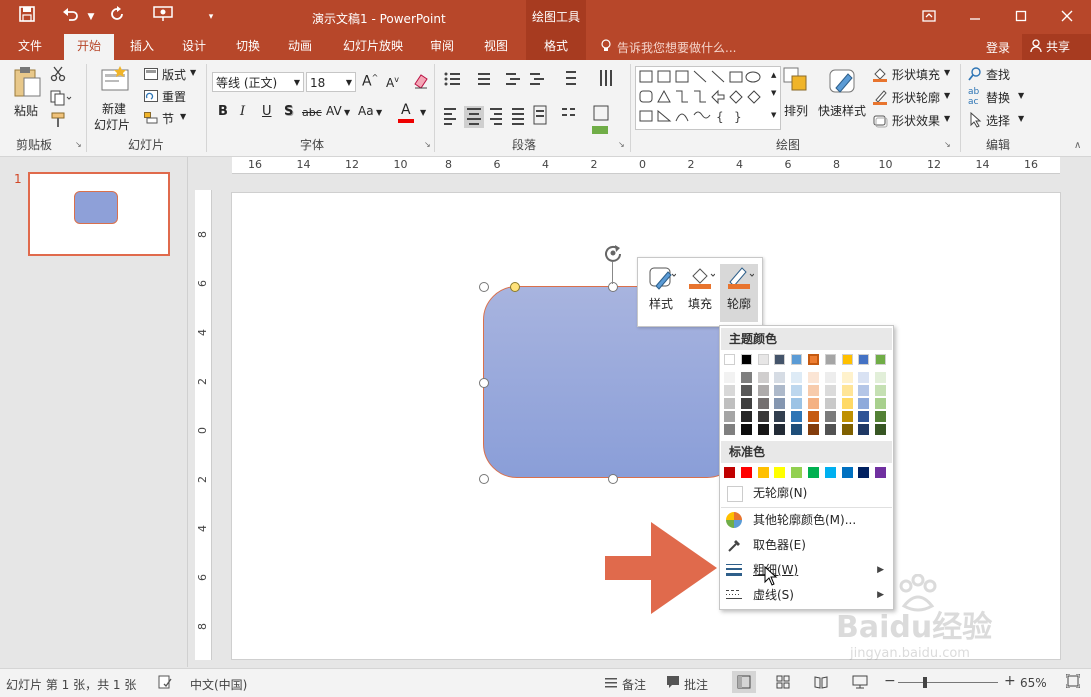  I want to click on undo-icon, so click(71, 17).